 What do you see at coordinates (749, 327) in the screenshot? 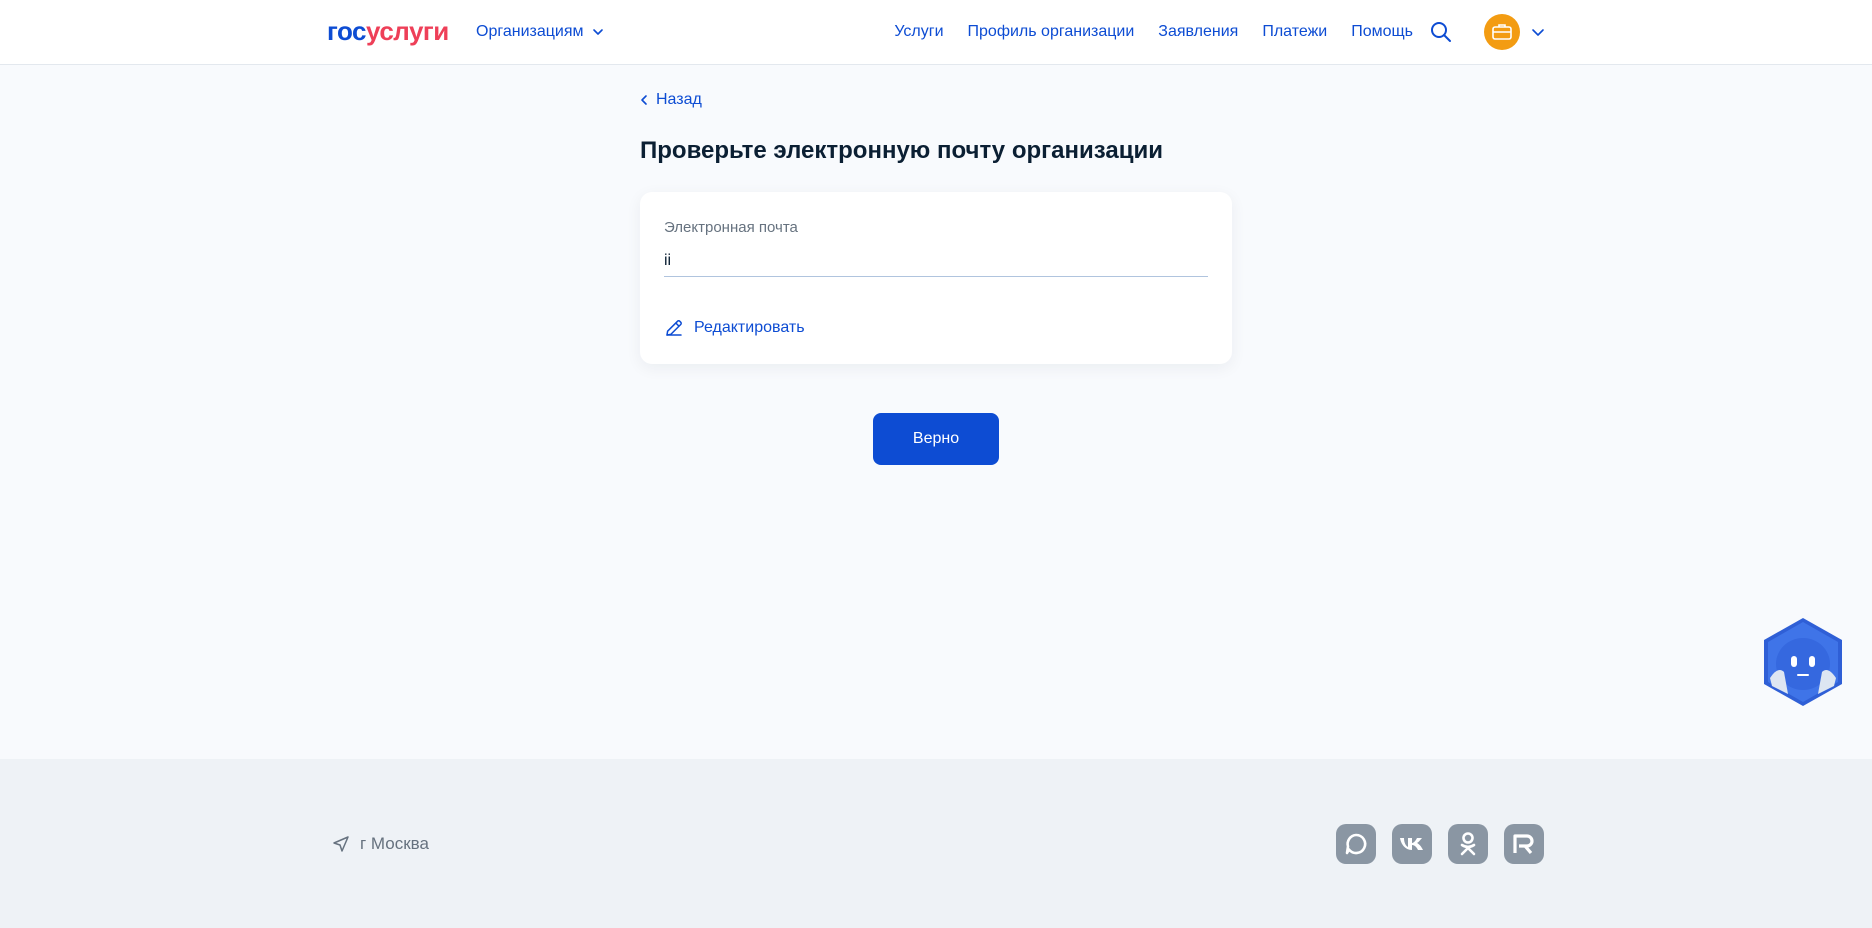
I see `edit-button-label: Редактировать` at bounding box center [749, 327].